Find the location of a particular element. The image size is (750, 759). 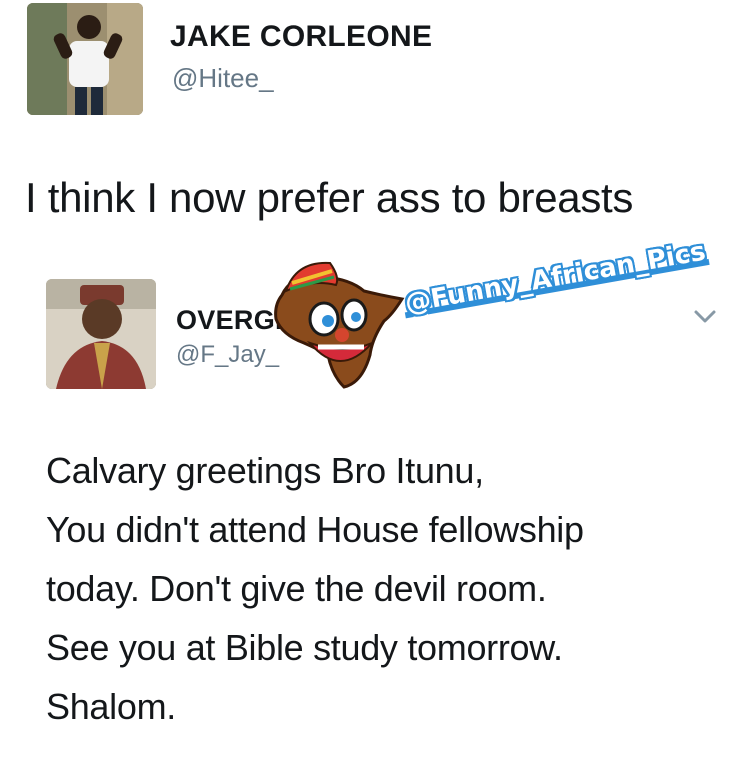

reply-line: Shalom. is located at coordinates (111, 706).